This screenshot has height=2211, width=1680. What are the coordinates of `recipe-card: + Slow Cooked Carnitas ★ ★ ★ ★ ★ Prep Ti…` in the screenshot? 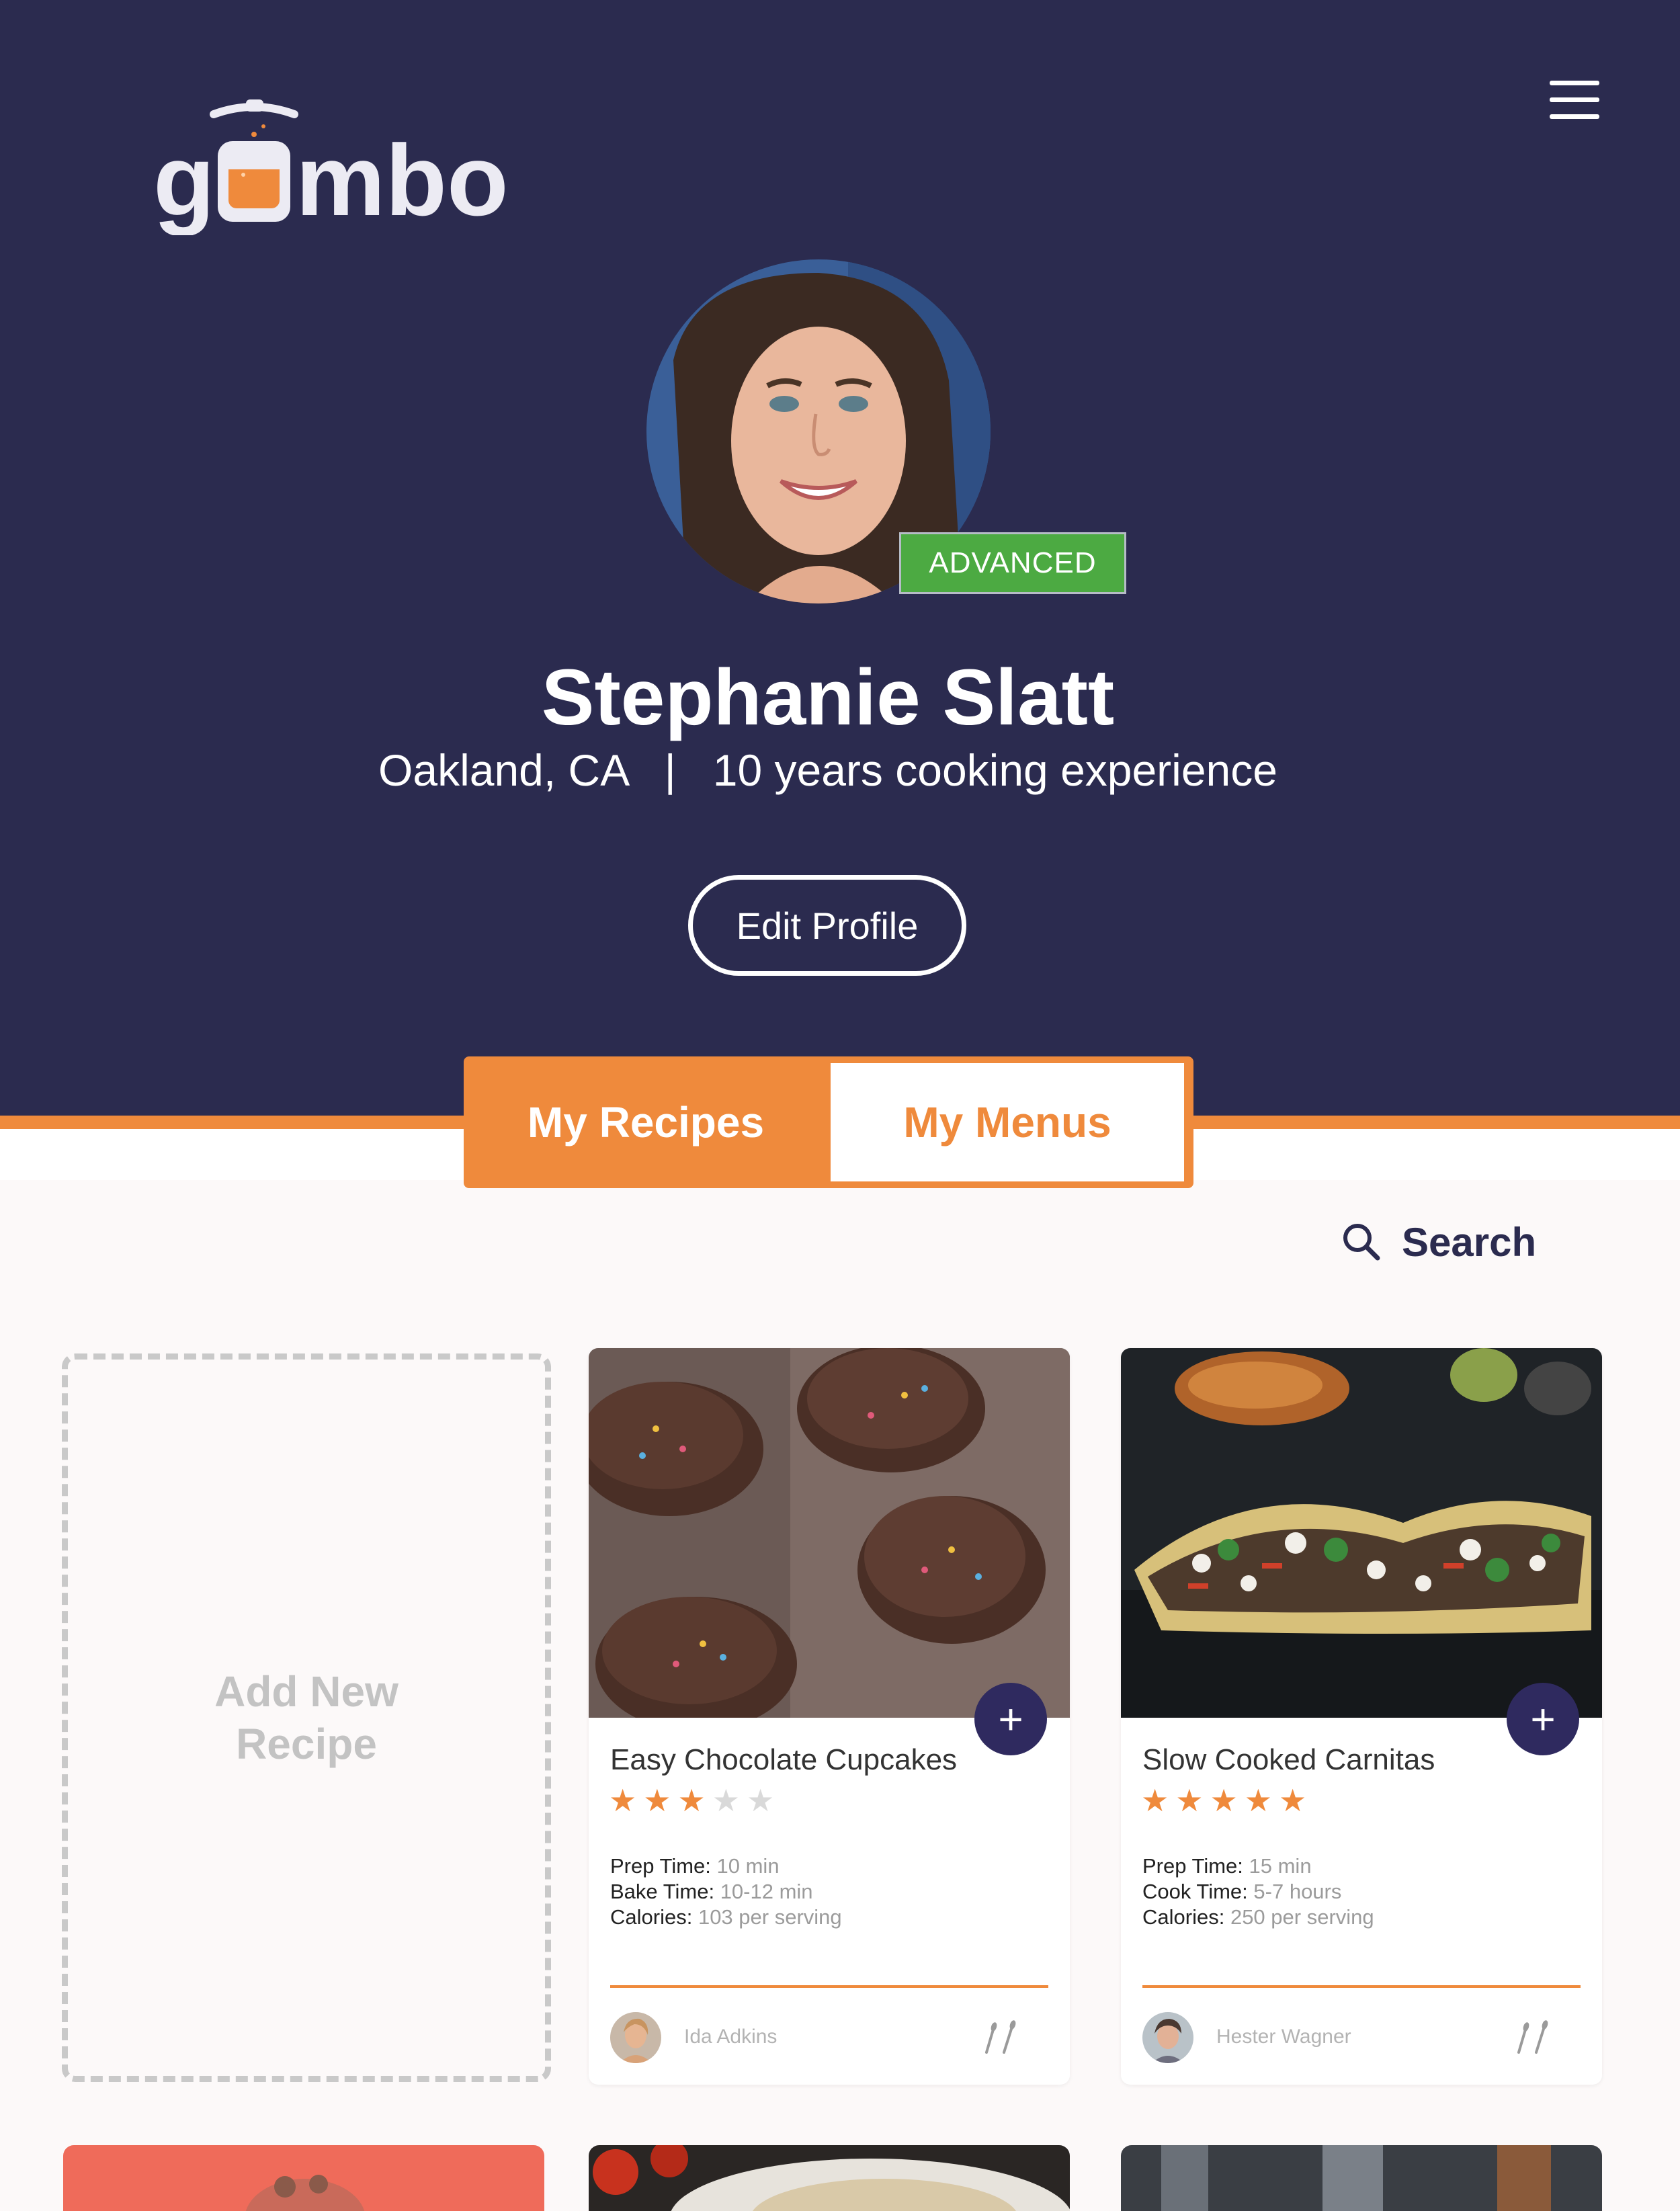 It's located at (1362, 1716).